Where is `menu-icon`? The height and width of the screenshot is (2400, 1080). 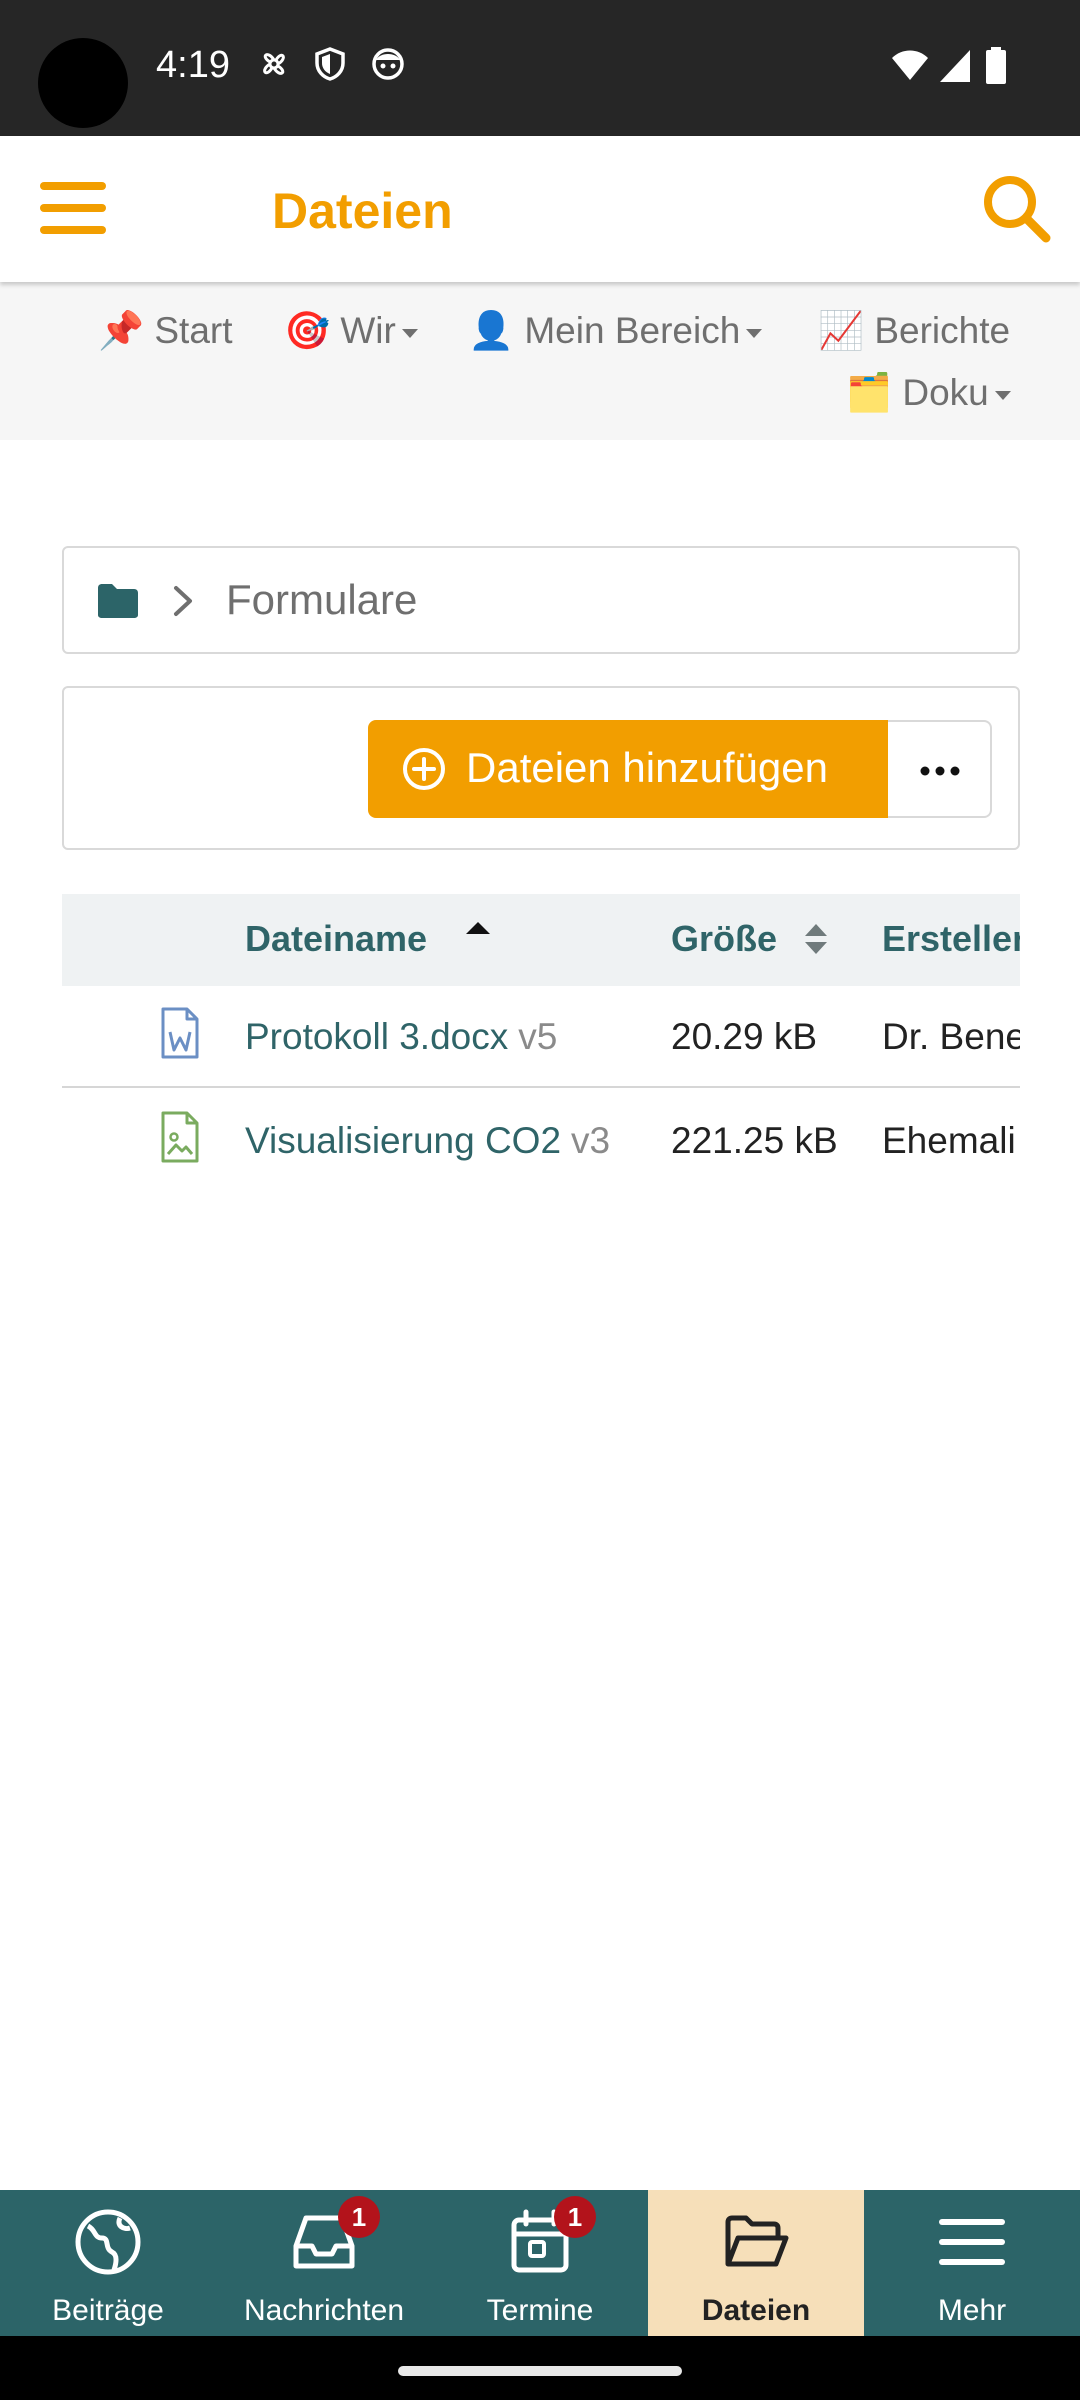
menu-icon is located at coordinates (972, 2242).